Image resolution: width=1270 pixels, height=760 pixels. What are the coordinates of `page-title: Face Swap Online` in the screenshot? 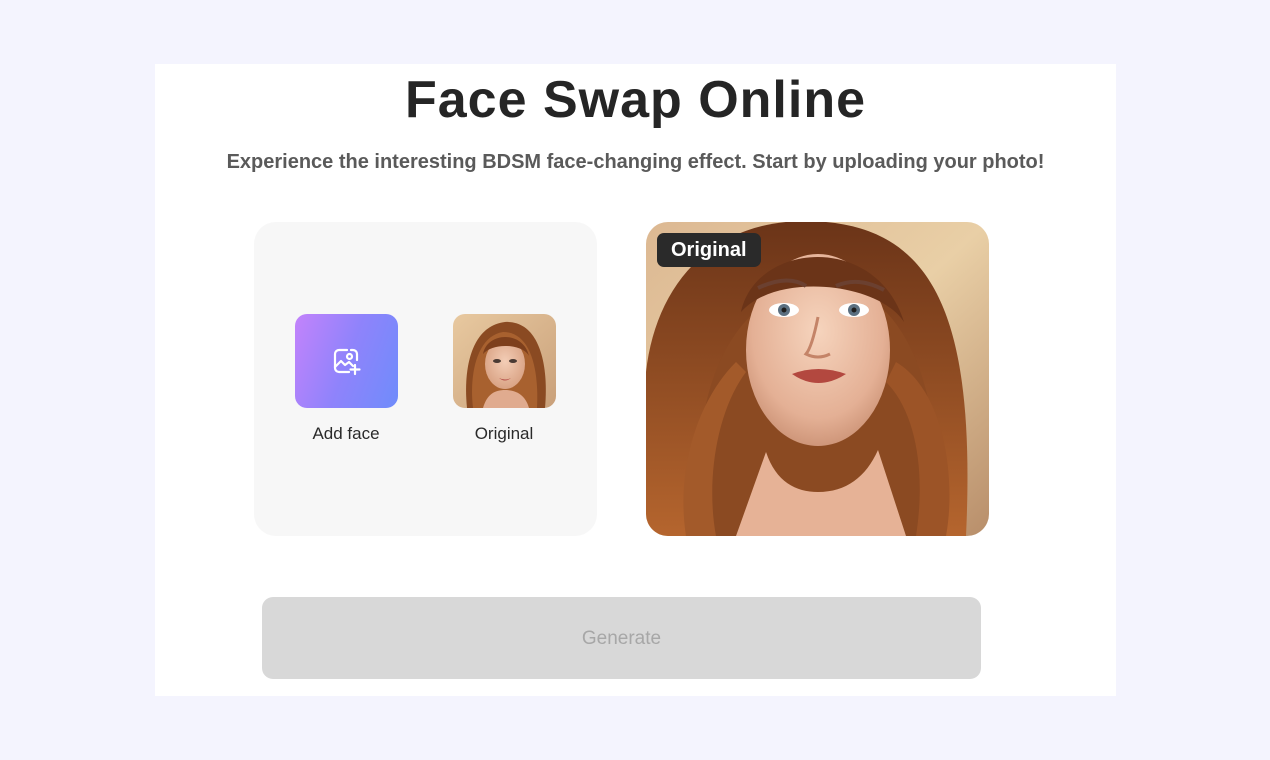 It's located at (635, 100).